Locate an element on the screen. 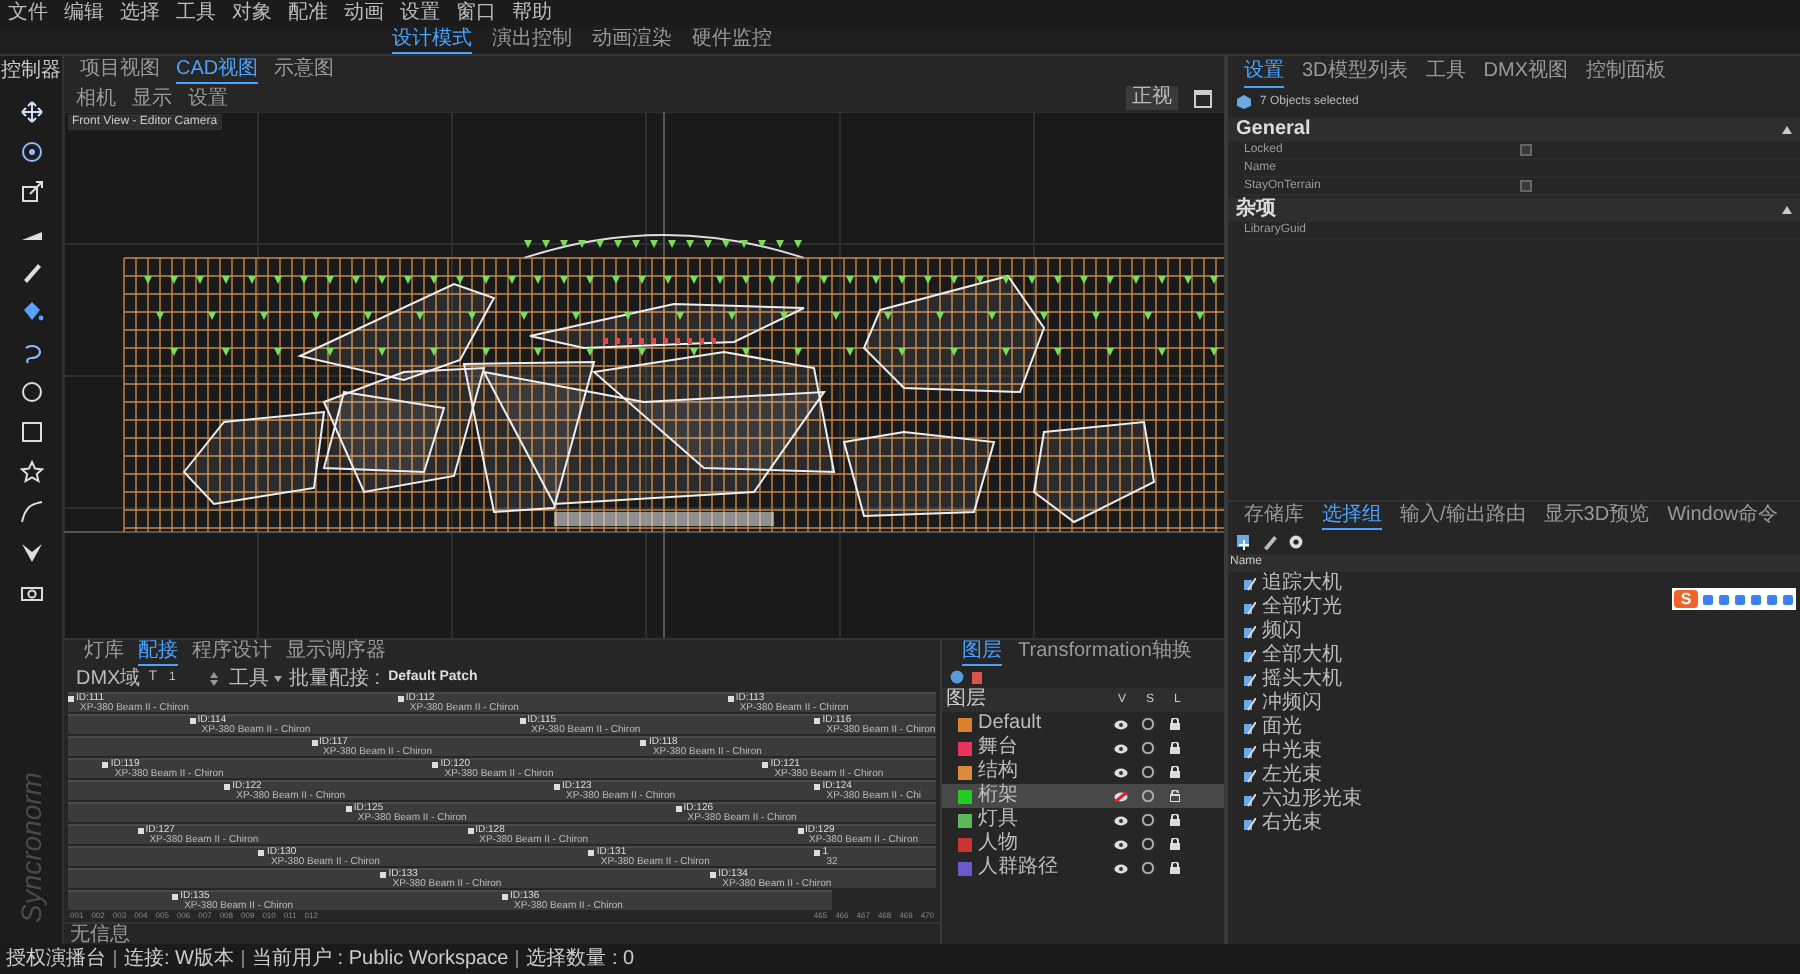 This screenshot has height=974, width=1800. layer-row: 人物 is located at coordinates (1083, 844).